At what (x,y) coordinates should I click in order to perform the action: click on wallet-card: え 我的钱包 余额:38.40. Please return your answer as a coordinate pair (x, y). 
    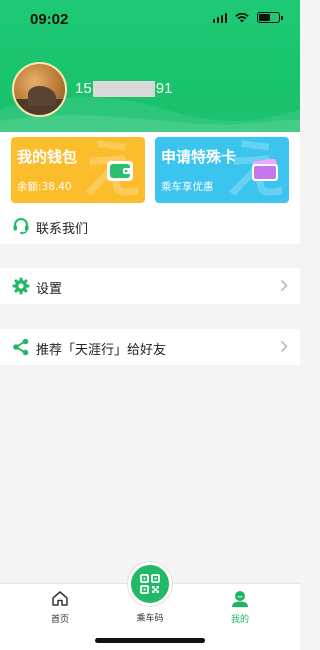
    Looking at the image, I should click on (78, 170).